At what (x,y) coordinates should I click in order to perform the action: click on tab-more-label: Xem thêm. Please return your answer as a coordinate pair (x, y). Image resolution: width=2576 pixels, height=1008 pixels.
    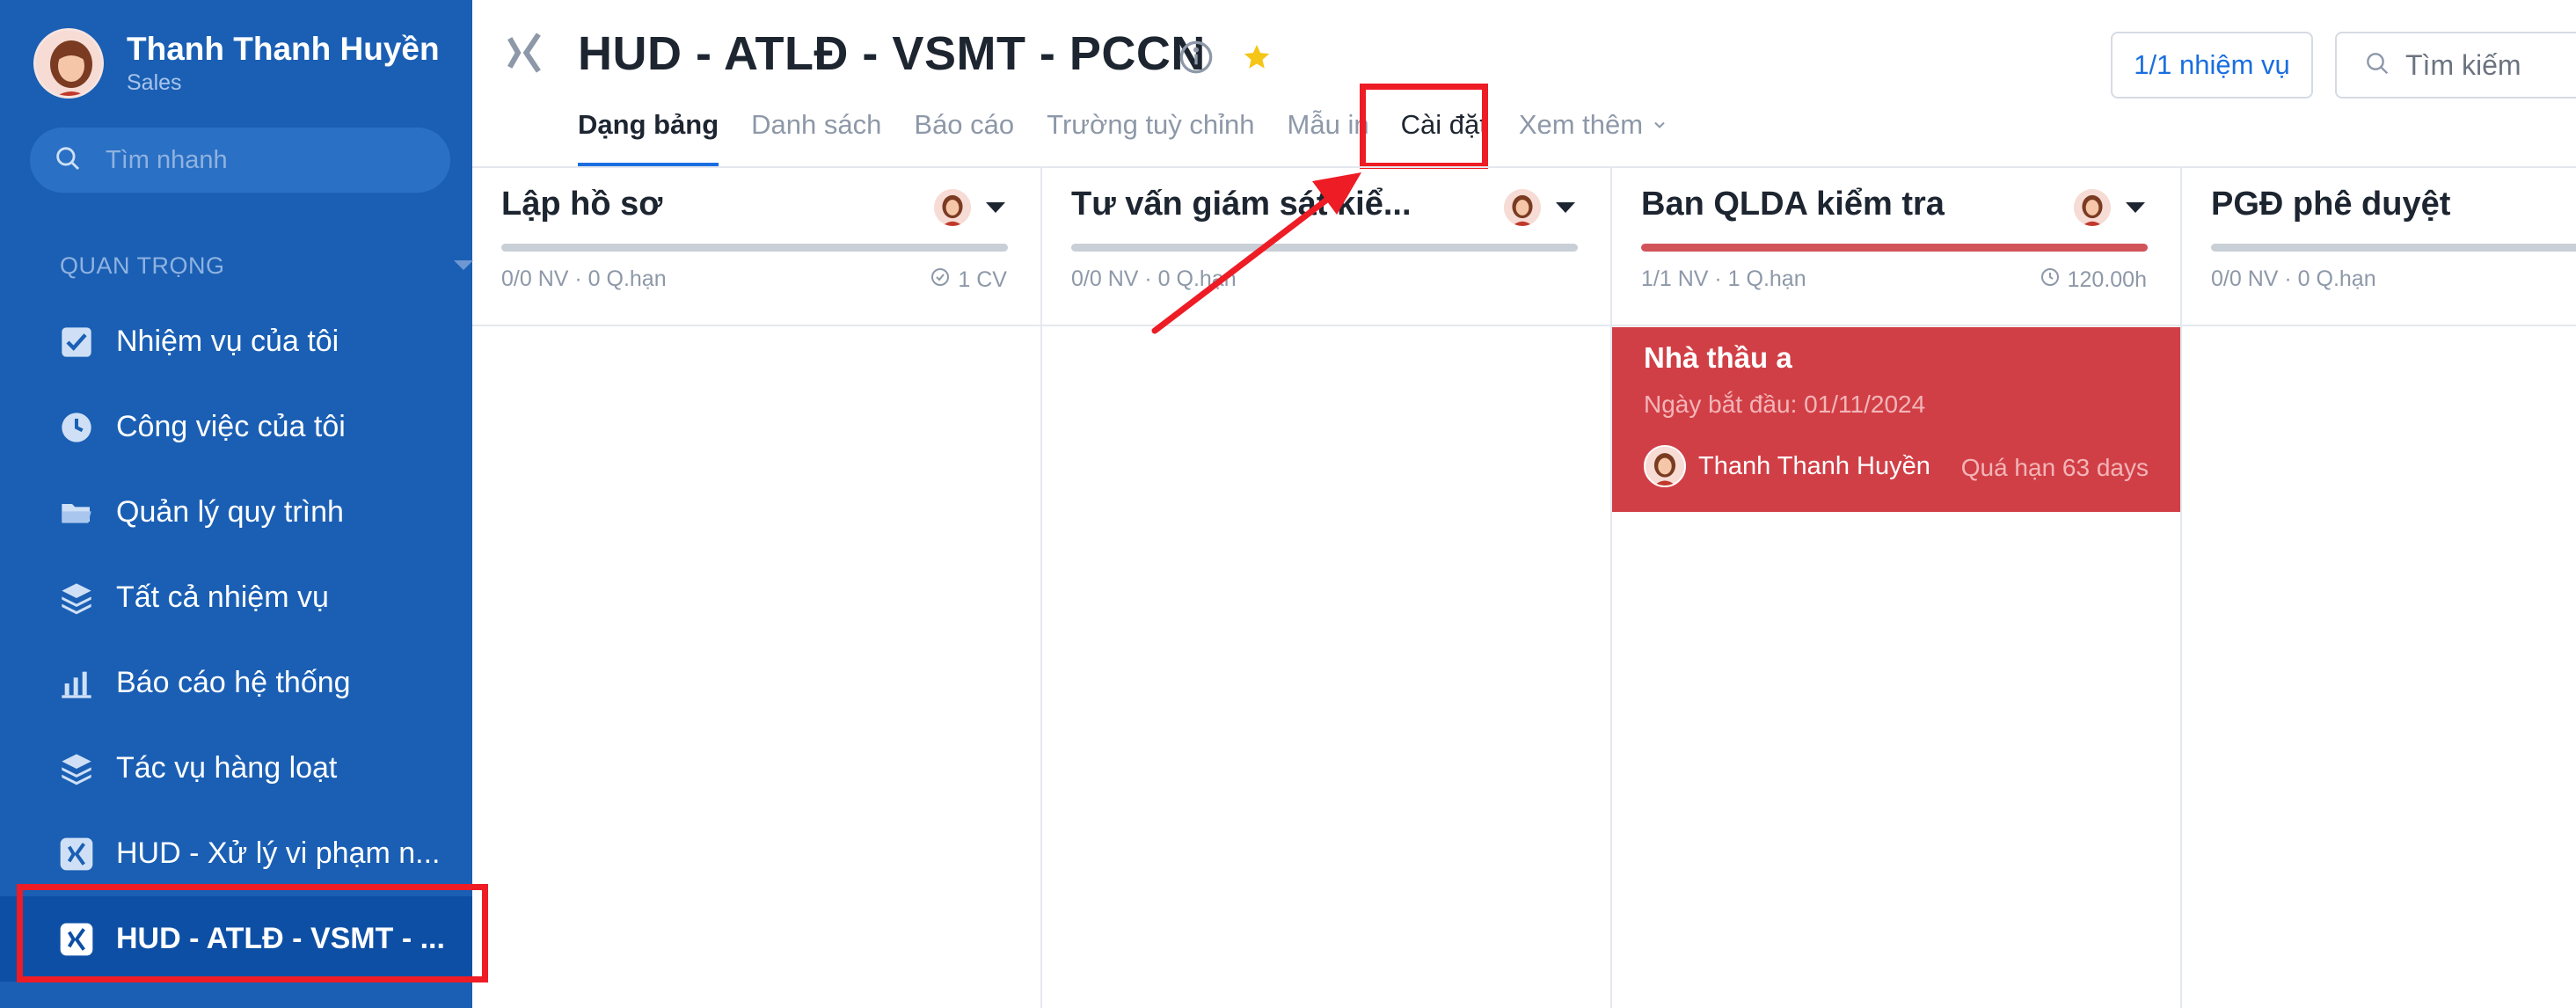
    Looking at the image, I should click on (1581, 125).